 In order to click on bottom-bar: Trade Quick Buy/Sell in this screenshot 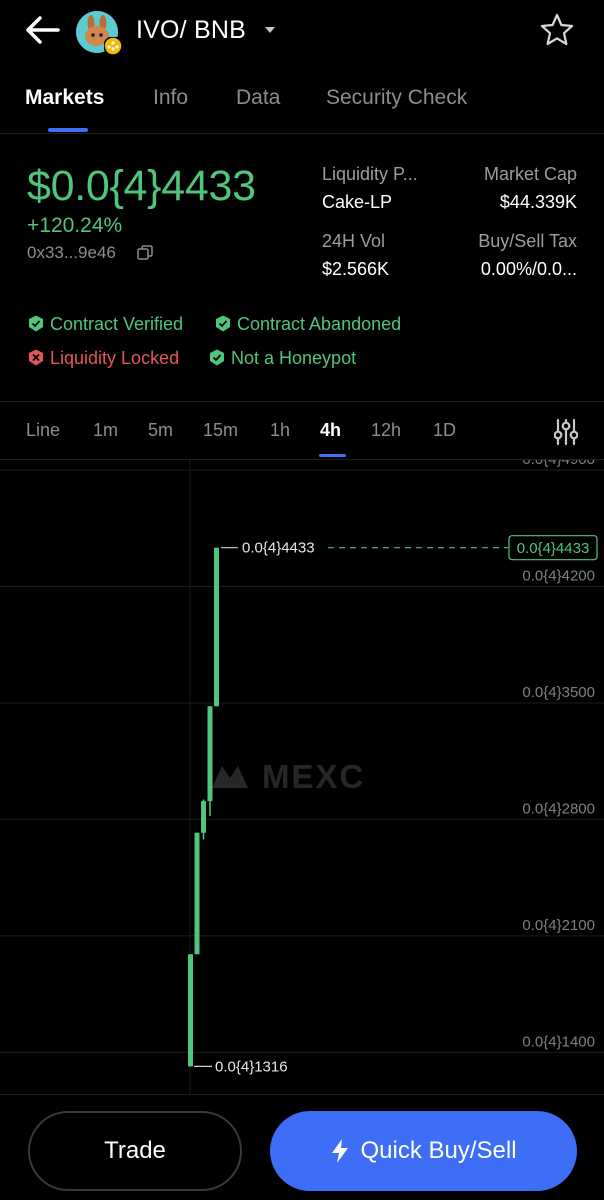, I will do `click(302, 1147)`.